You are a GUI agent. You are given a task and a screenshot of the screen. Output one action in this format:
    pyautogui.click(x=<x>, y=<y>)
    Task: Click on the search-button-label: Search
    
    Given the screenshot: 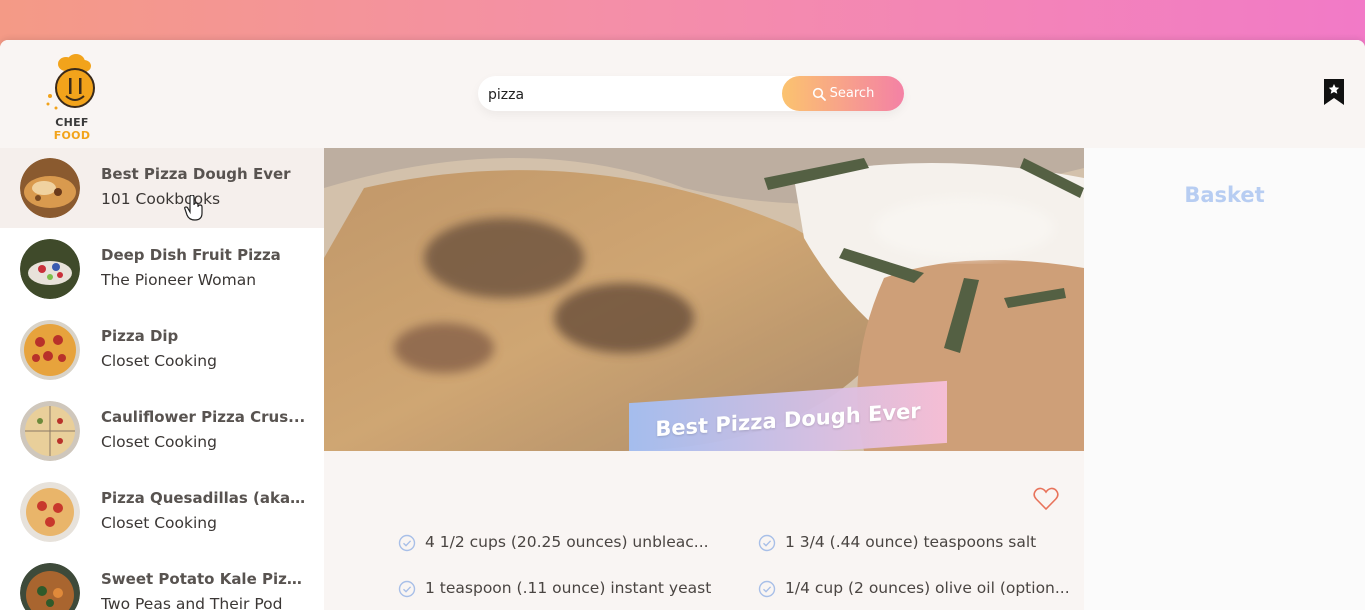 What is the action you would take?
    pyautogui.click(x=852, y=93)
    